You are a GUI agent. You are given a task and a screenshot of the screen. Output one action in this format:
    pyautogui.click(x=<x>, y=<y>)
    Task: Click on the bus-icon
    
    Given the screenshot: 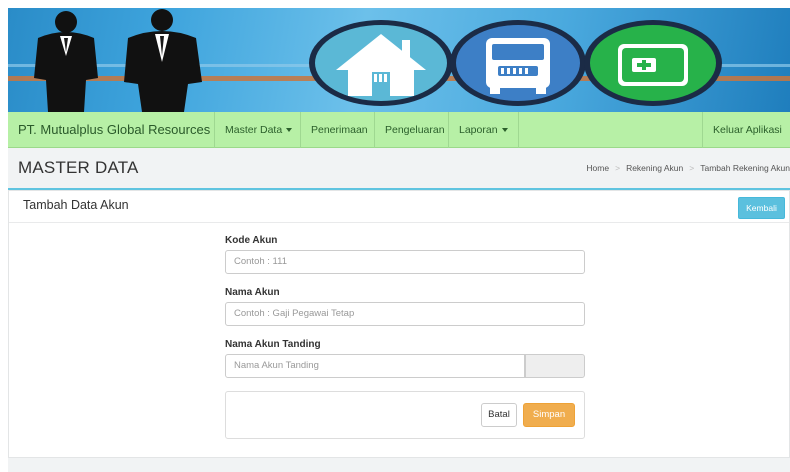 What is the action you would take?
    pyautogui.click(x=518, y=63)
    